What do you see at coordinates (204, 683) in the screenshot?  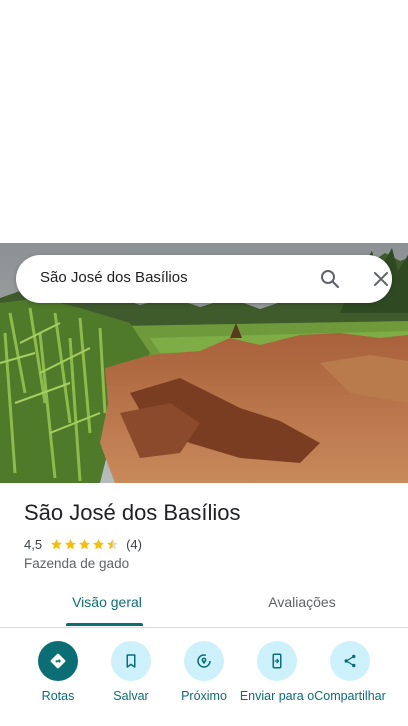 I see `nearby-button: Próximo` at bounding box center [204, 683].